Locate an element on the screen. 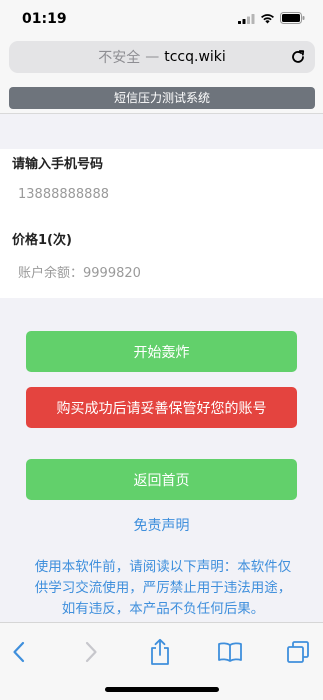 The height and width of the screenshot is (700, 323). phone-label: 请输入手机号码 is located at coordinates (58, 164).